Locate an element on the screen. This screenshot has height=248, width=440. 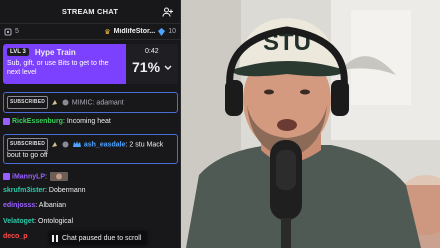
pause-icon is located at coordinates (55, 238).